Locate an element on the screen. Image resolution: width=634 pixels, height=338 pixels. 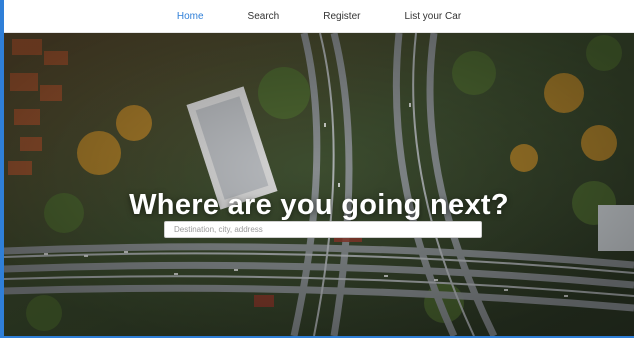
nav-register-link: Register is located at coordinates (341, 16).